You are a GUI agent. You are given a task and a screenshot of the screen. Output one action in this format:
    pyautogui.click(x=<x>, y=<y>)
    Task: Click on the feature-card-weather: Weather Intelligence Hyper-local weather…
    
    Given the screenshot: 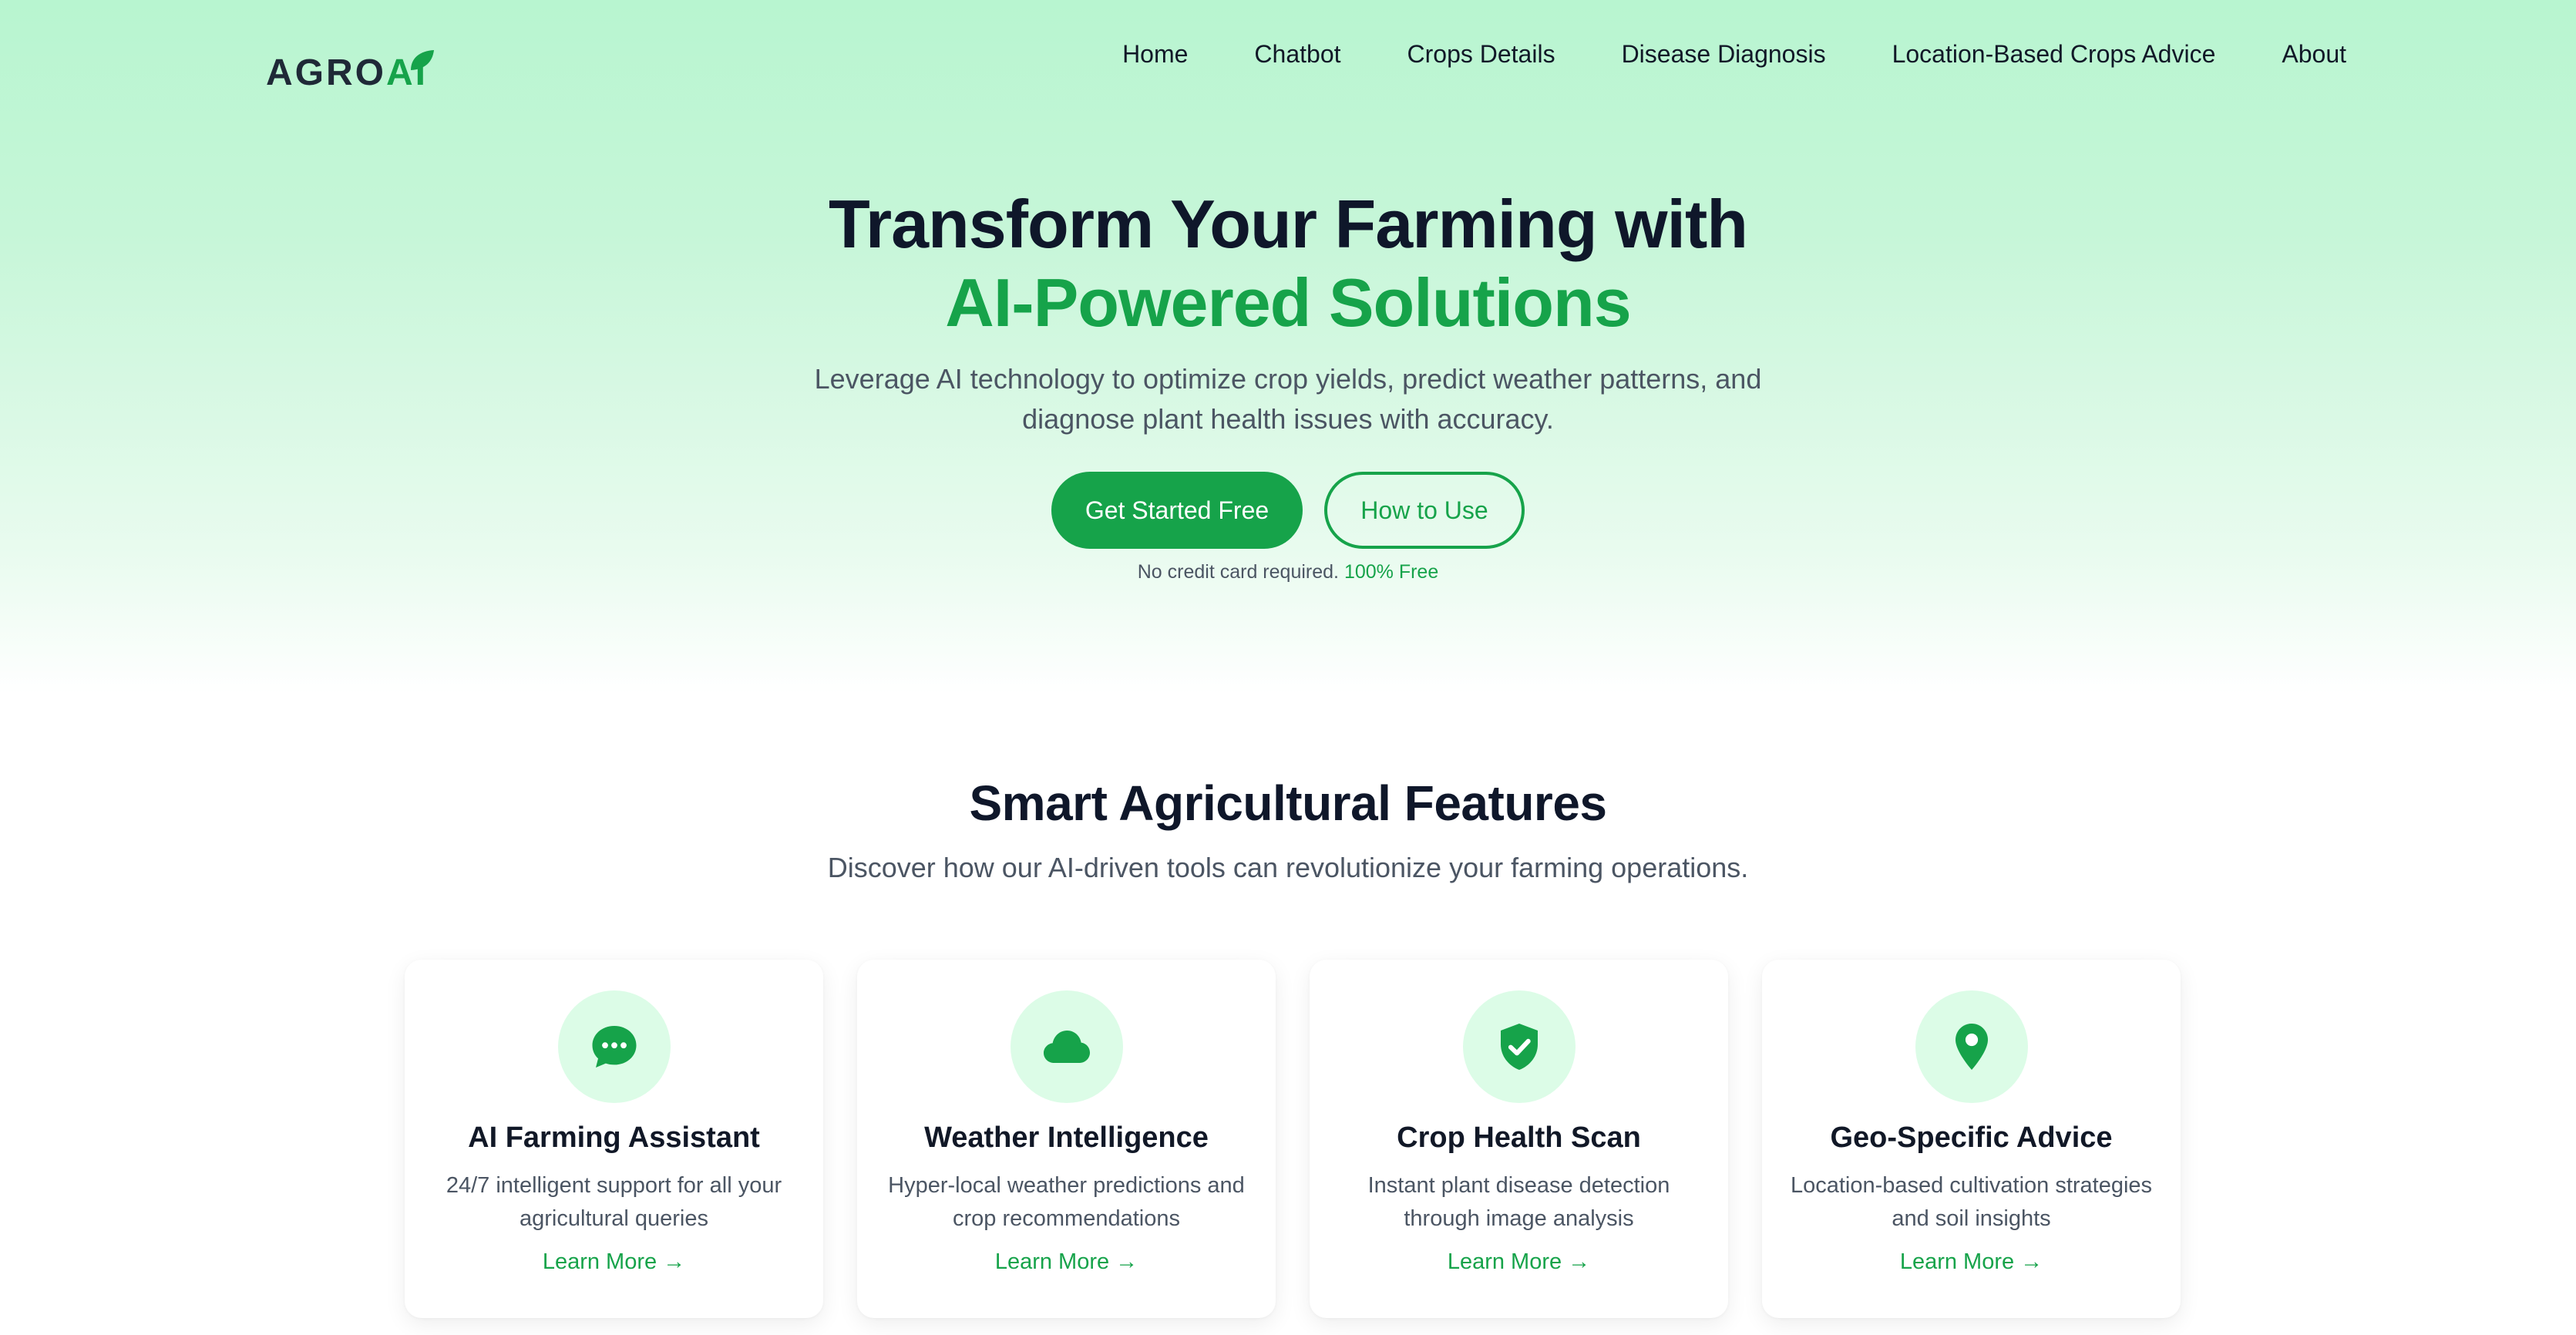 What is the action you would take?
    pyautogui.click(x=1066, y=1139)
    